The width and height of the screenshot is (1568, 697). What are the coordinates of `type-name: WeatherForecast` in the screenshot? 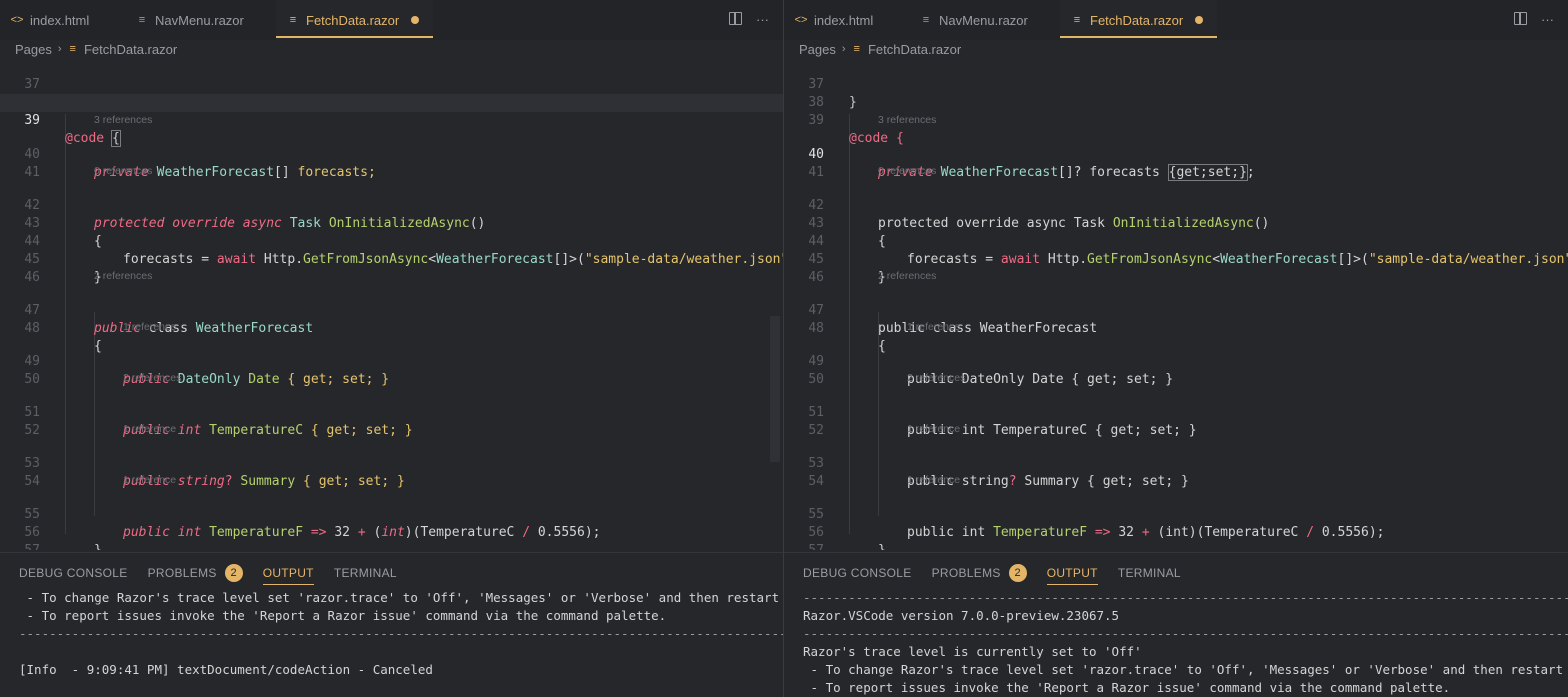 It's located at (1038, 328).